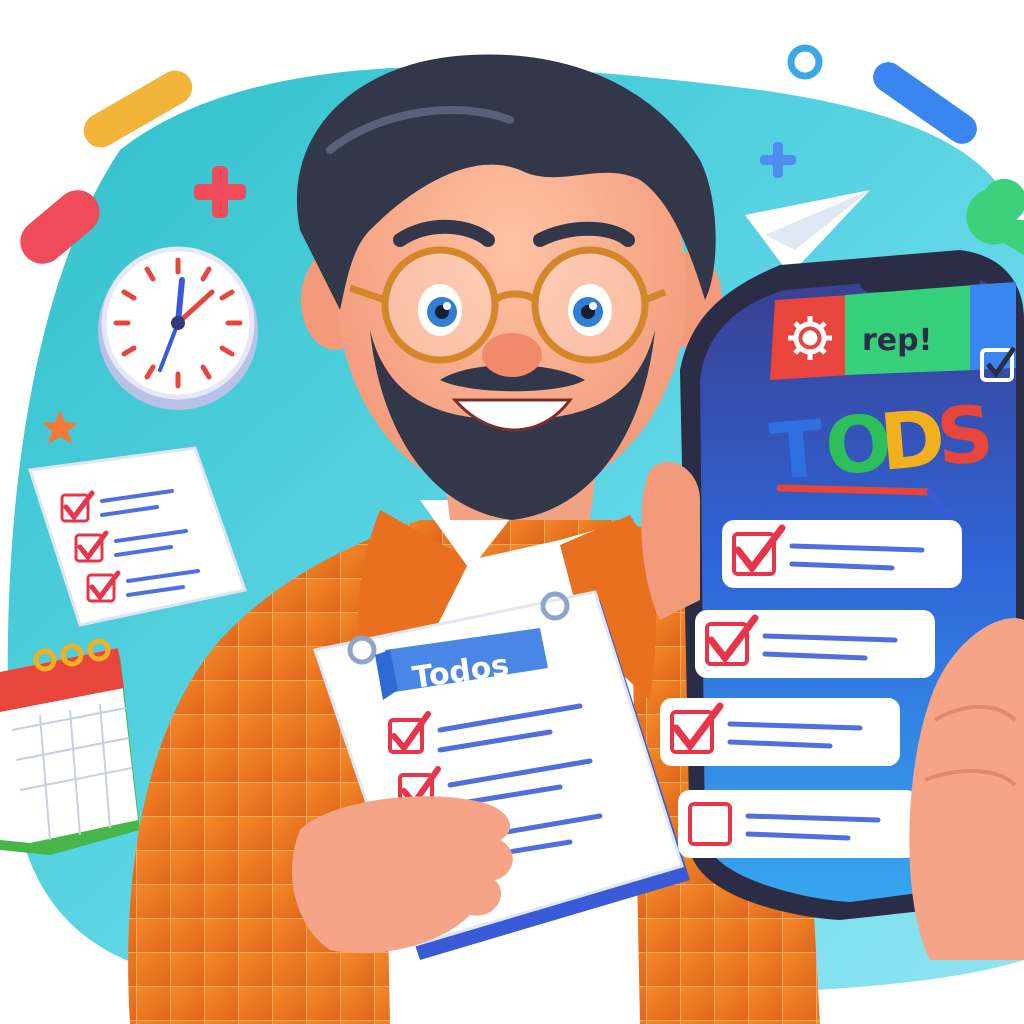 The width and height of the screenshot is (1024, 1024). Describe the element at coordinates (797, 451) in the screenshot. I see `title-letter-1: T` at that location.